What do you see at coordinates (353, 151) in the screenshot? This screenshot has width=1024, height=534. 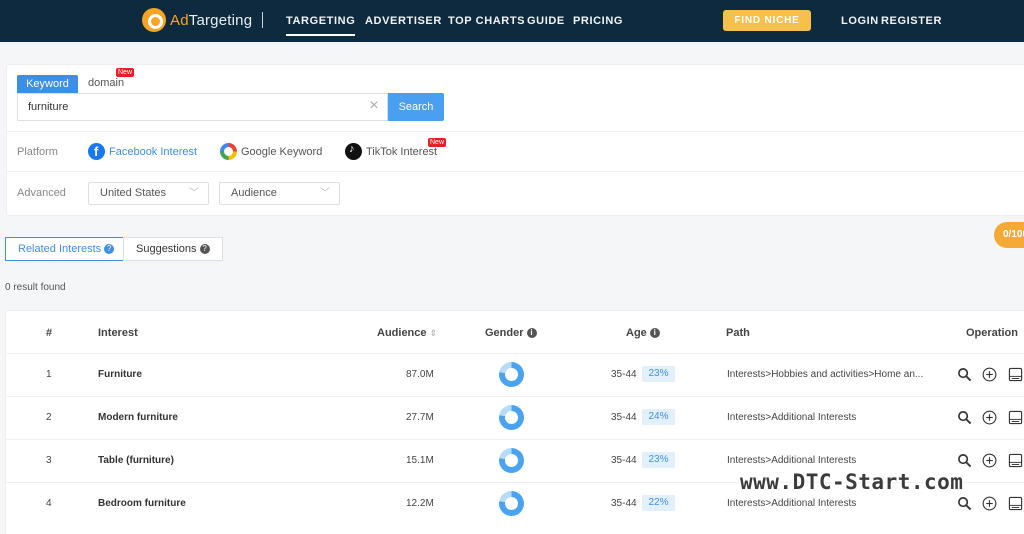 I see `tiktok-icon` at bounding box center [353, 151].